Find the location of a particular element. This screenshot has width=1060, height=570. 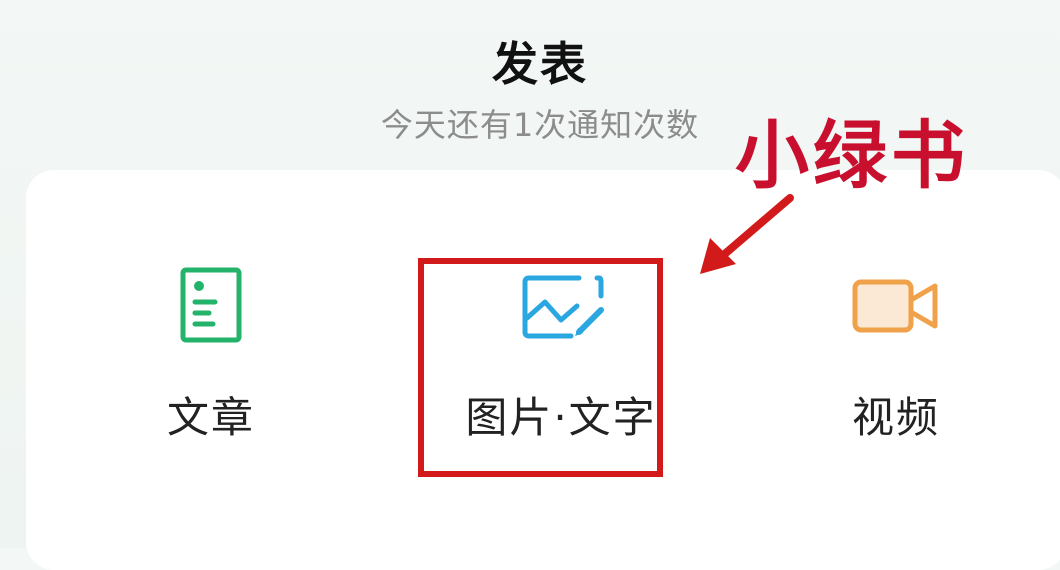

publish-article-option: 文章 is located at coordinates (211, 359).